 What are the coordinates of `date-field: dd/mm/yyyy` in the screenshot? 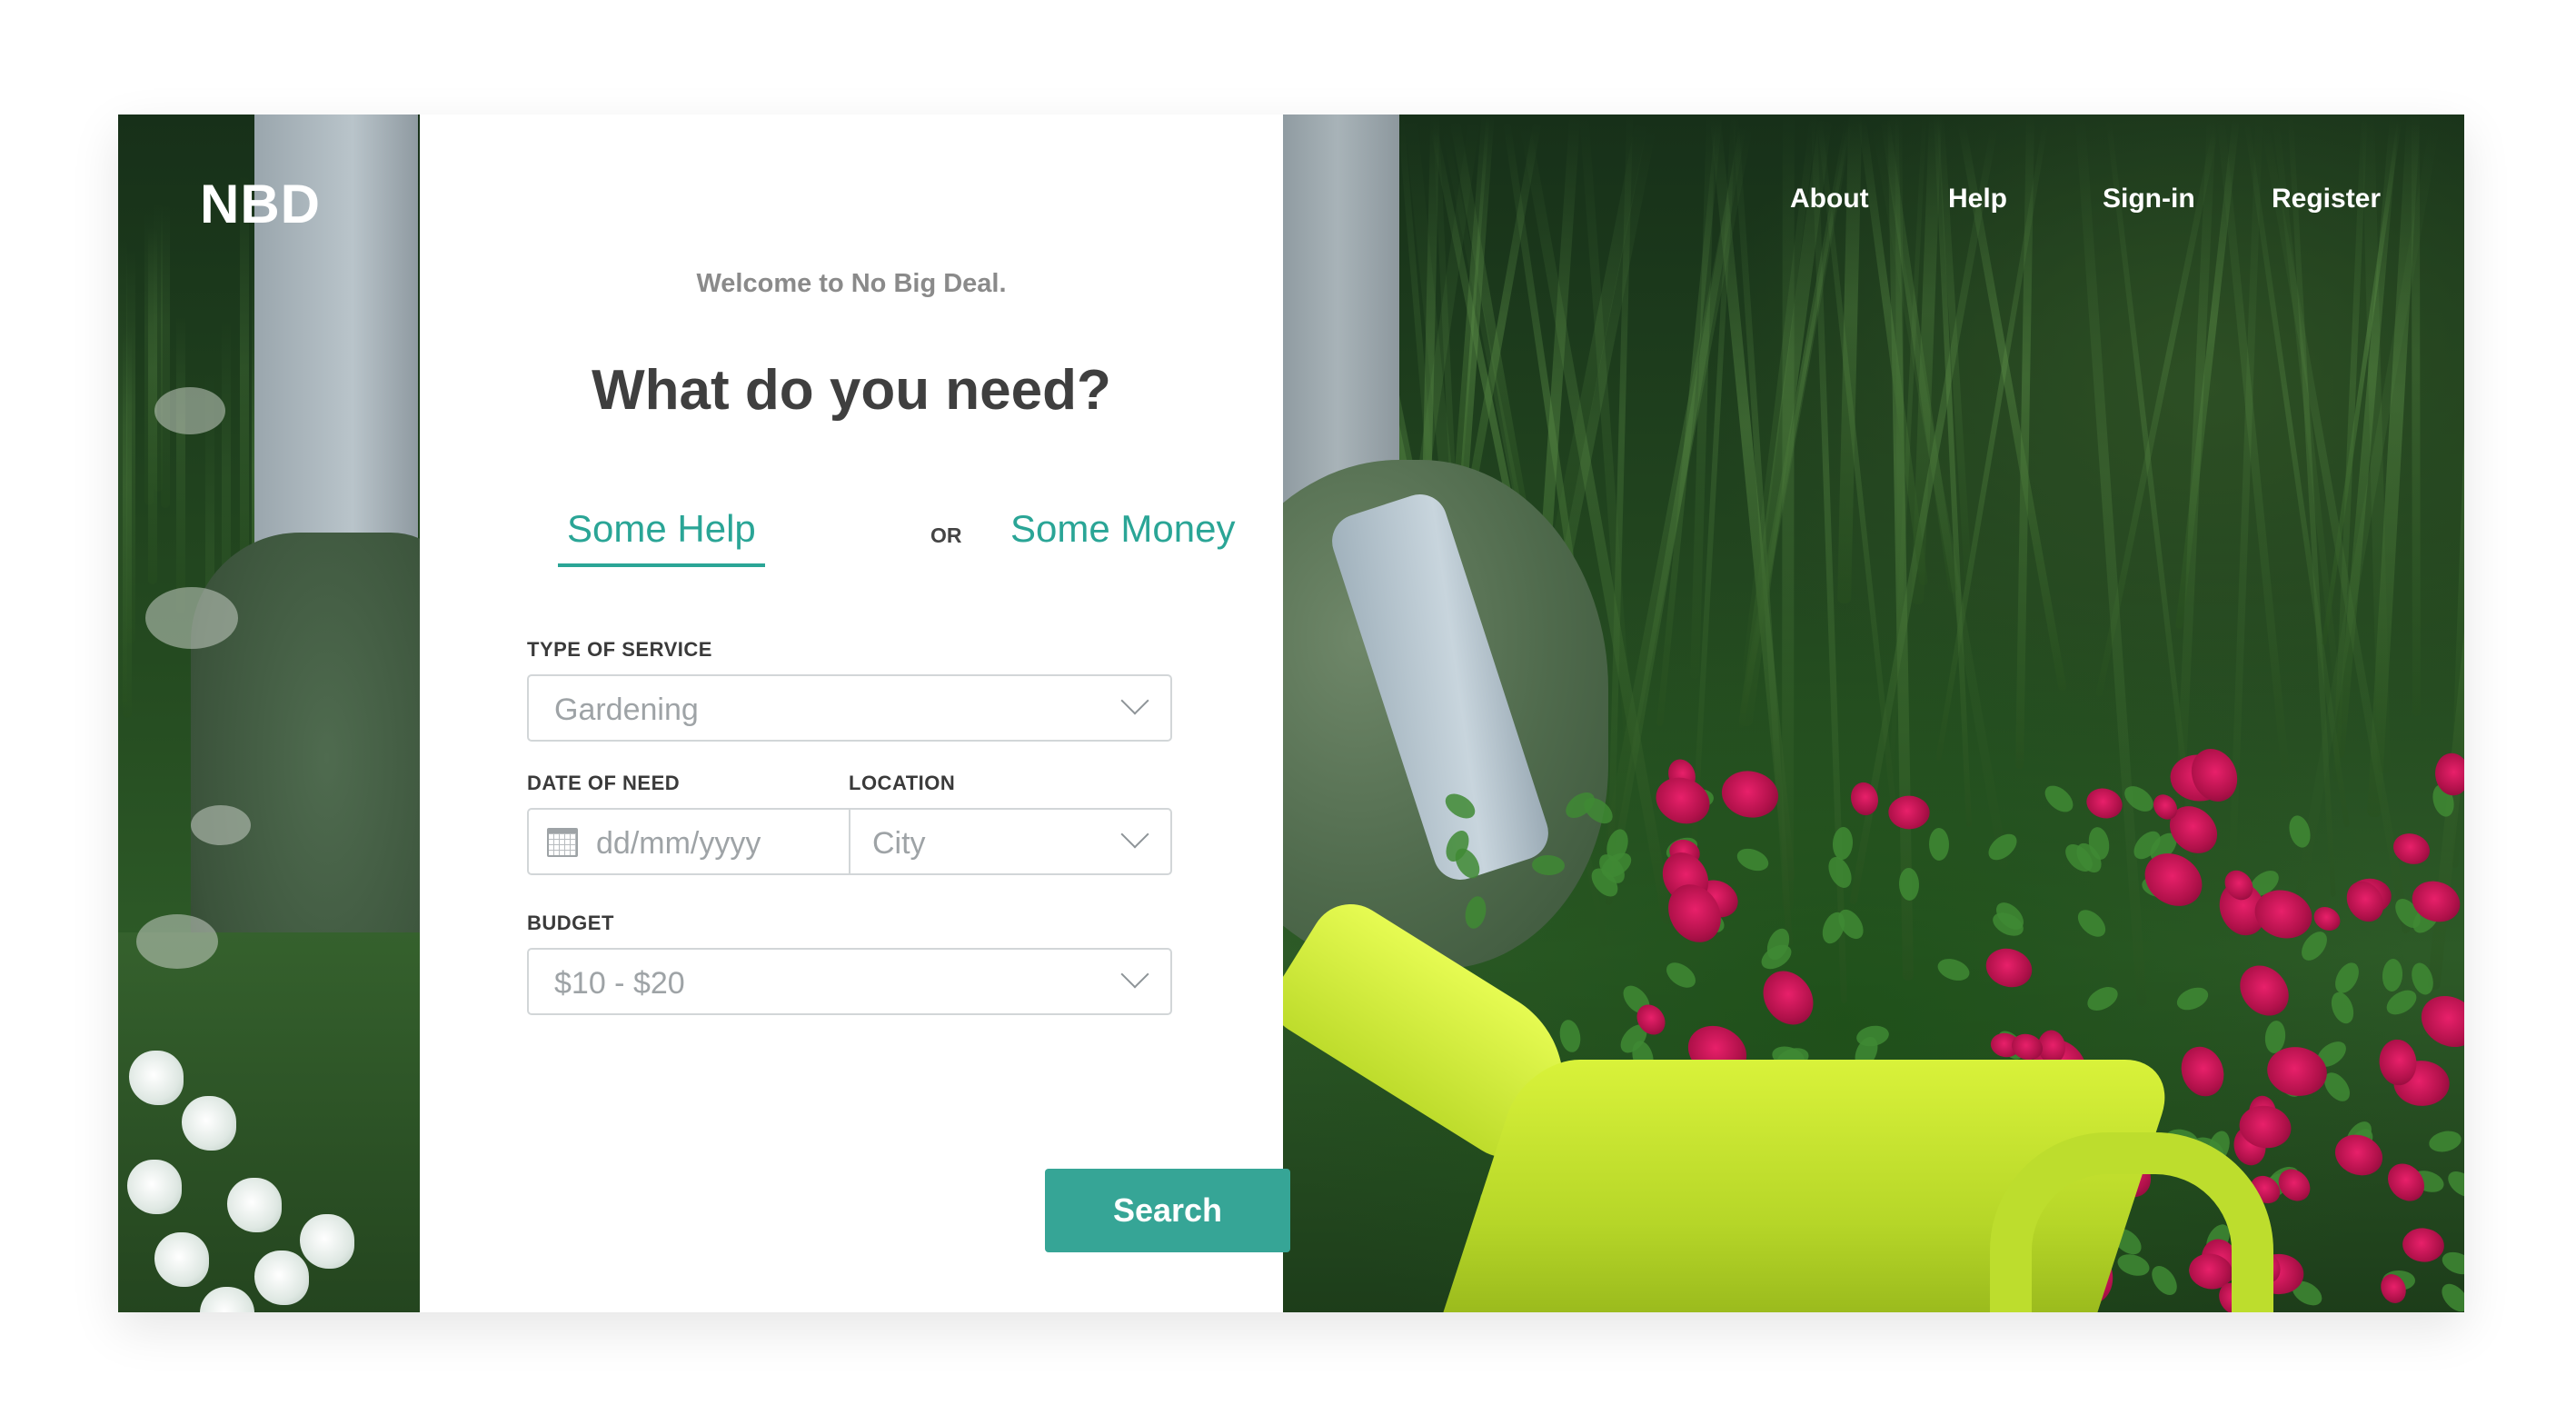 It's located at (678, 844).